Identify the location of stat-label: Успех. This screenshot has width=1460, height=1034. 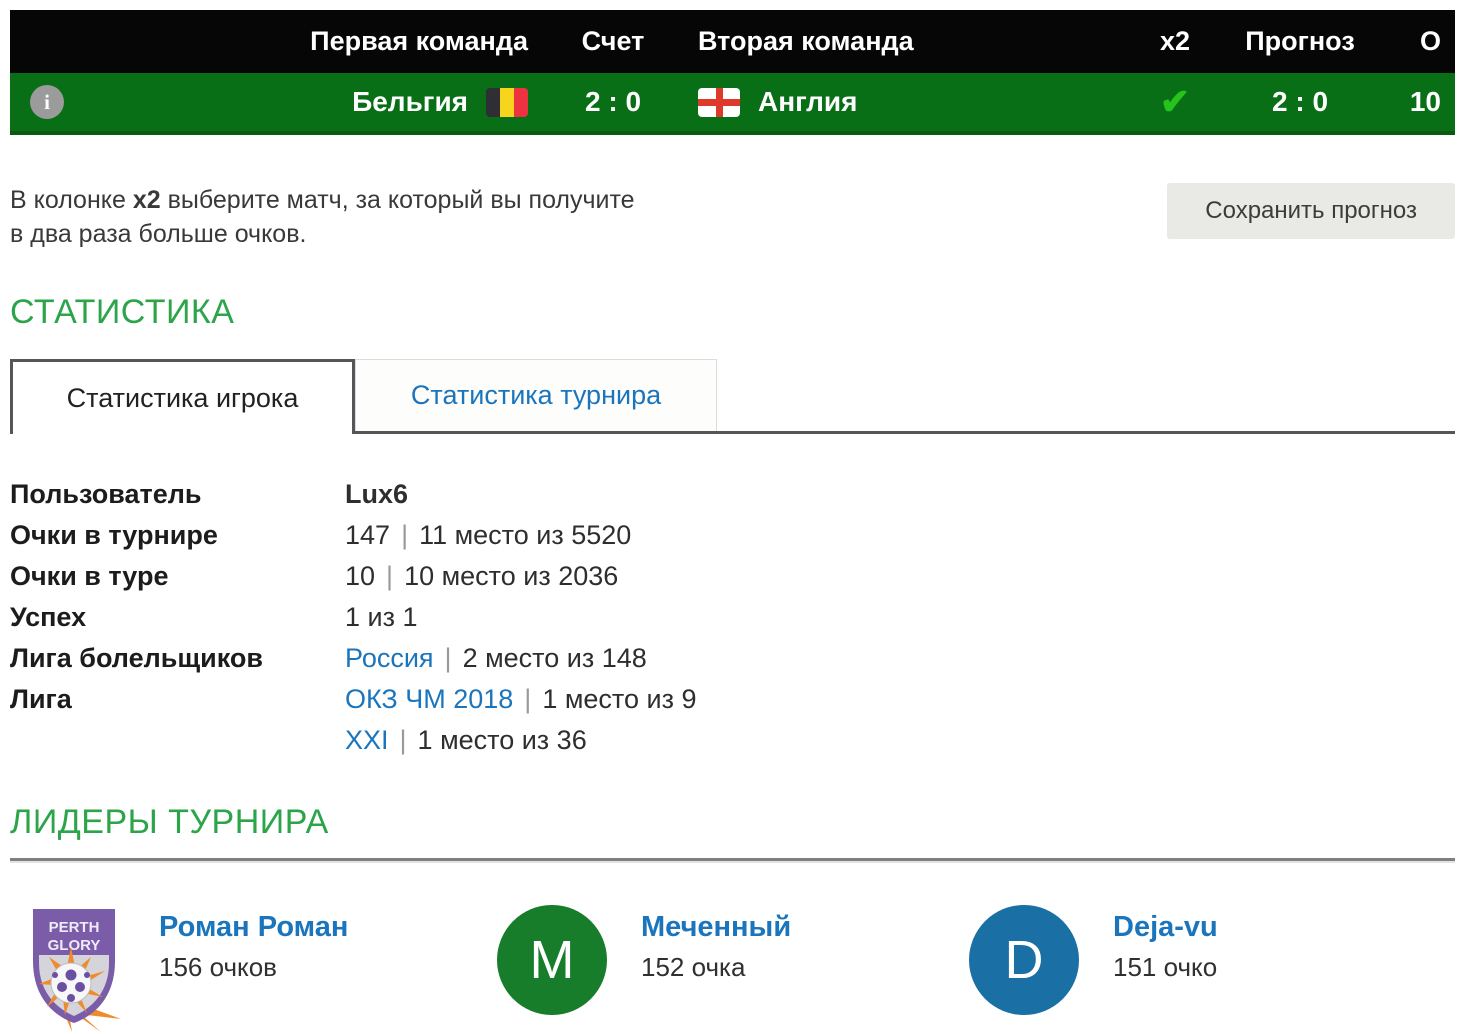
(48, 617).